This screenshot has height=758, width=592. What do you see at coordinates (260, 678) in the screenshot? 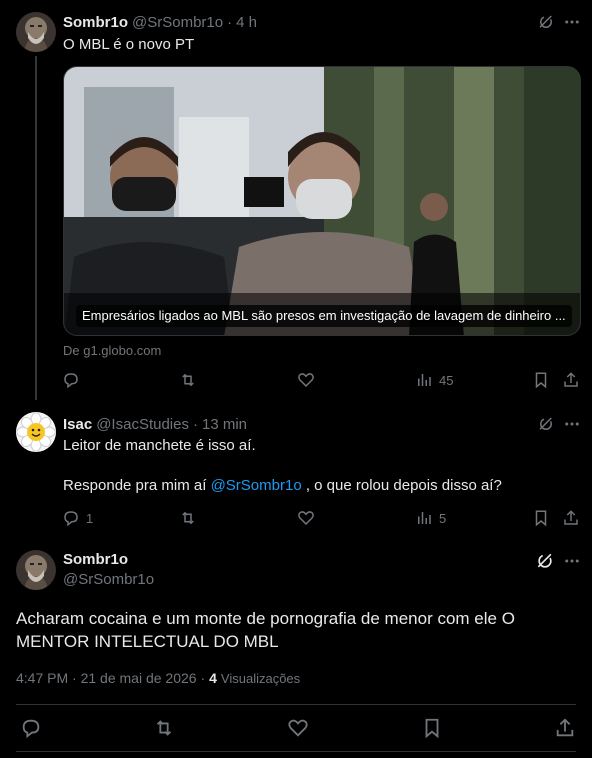
I see `views-label: Visualizações` at bounding box center [260, 678].